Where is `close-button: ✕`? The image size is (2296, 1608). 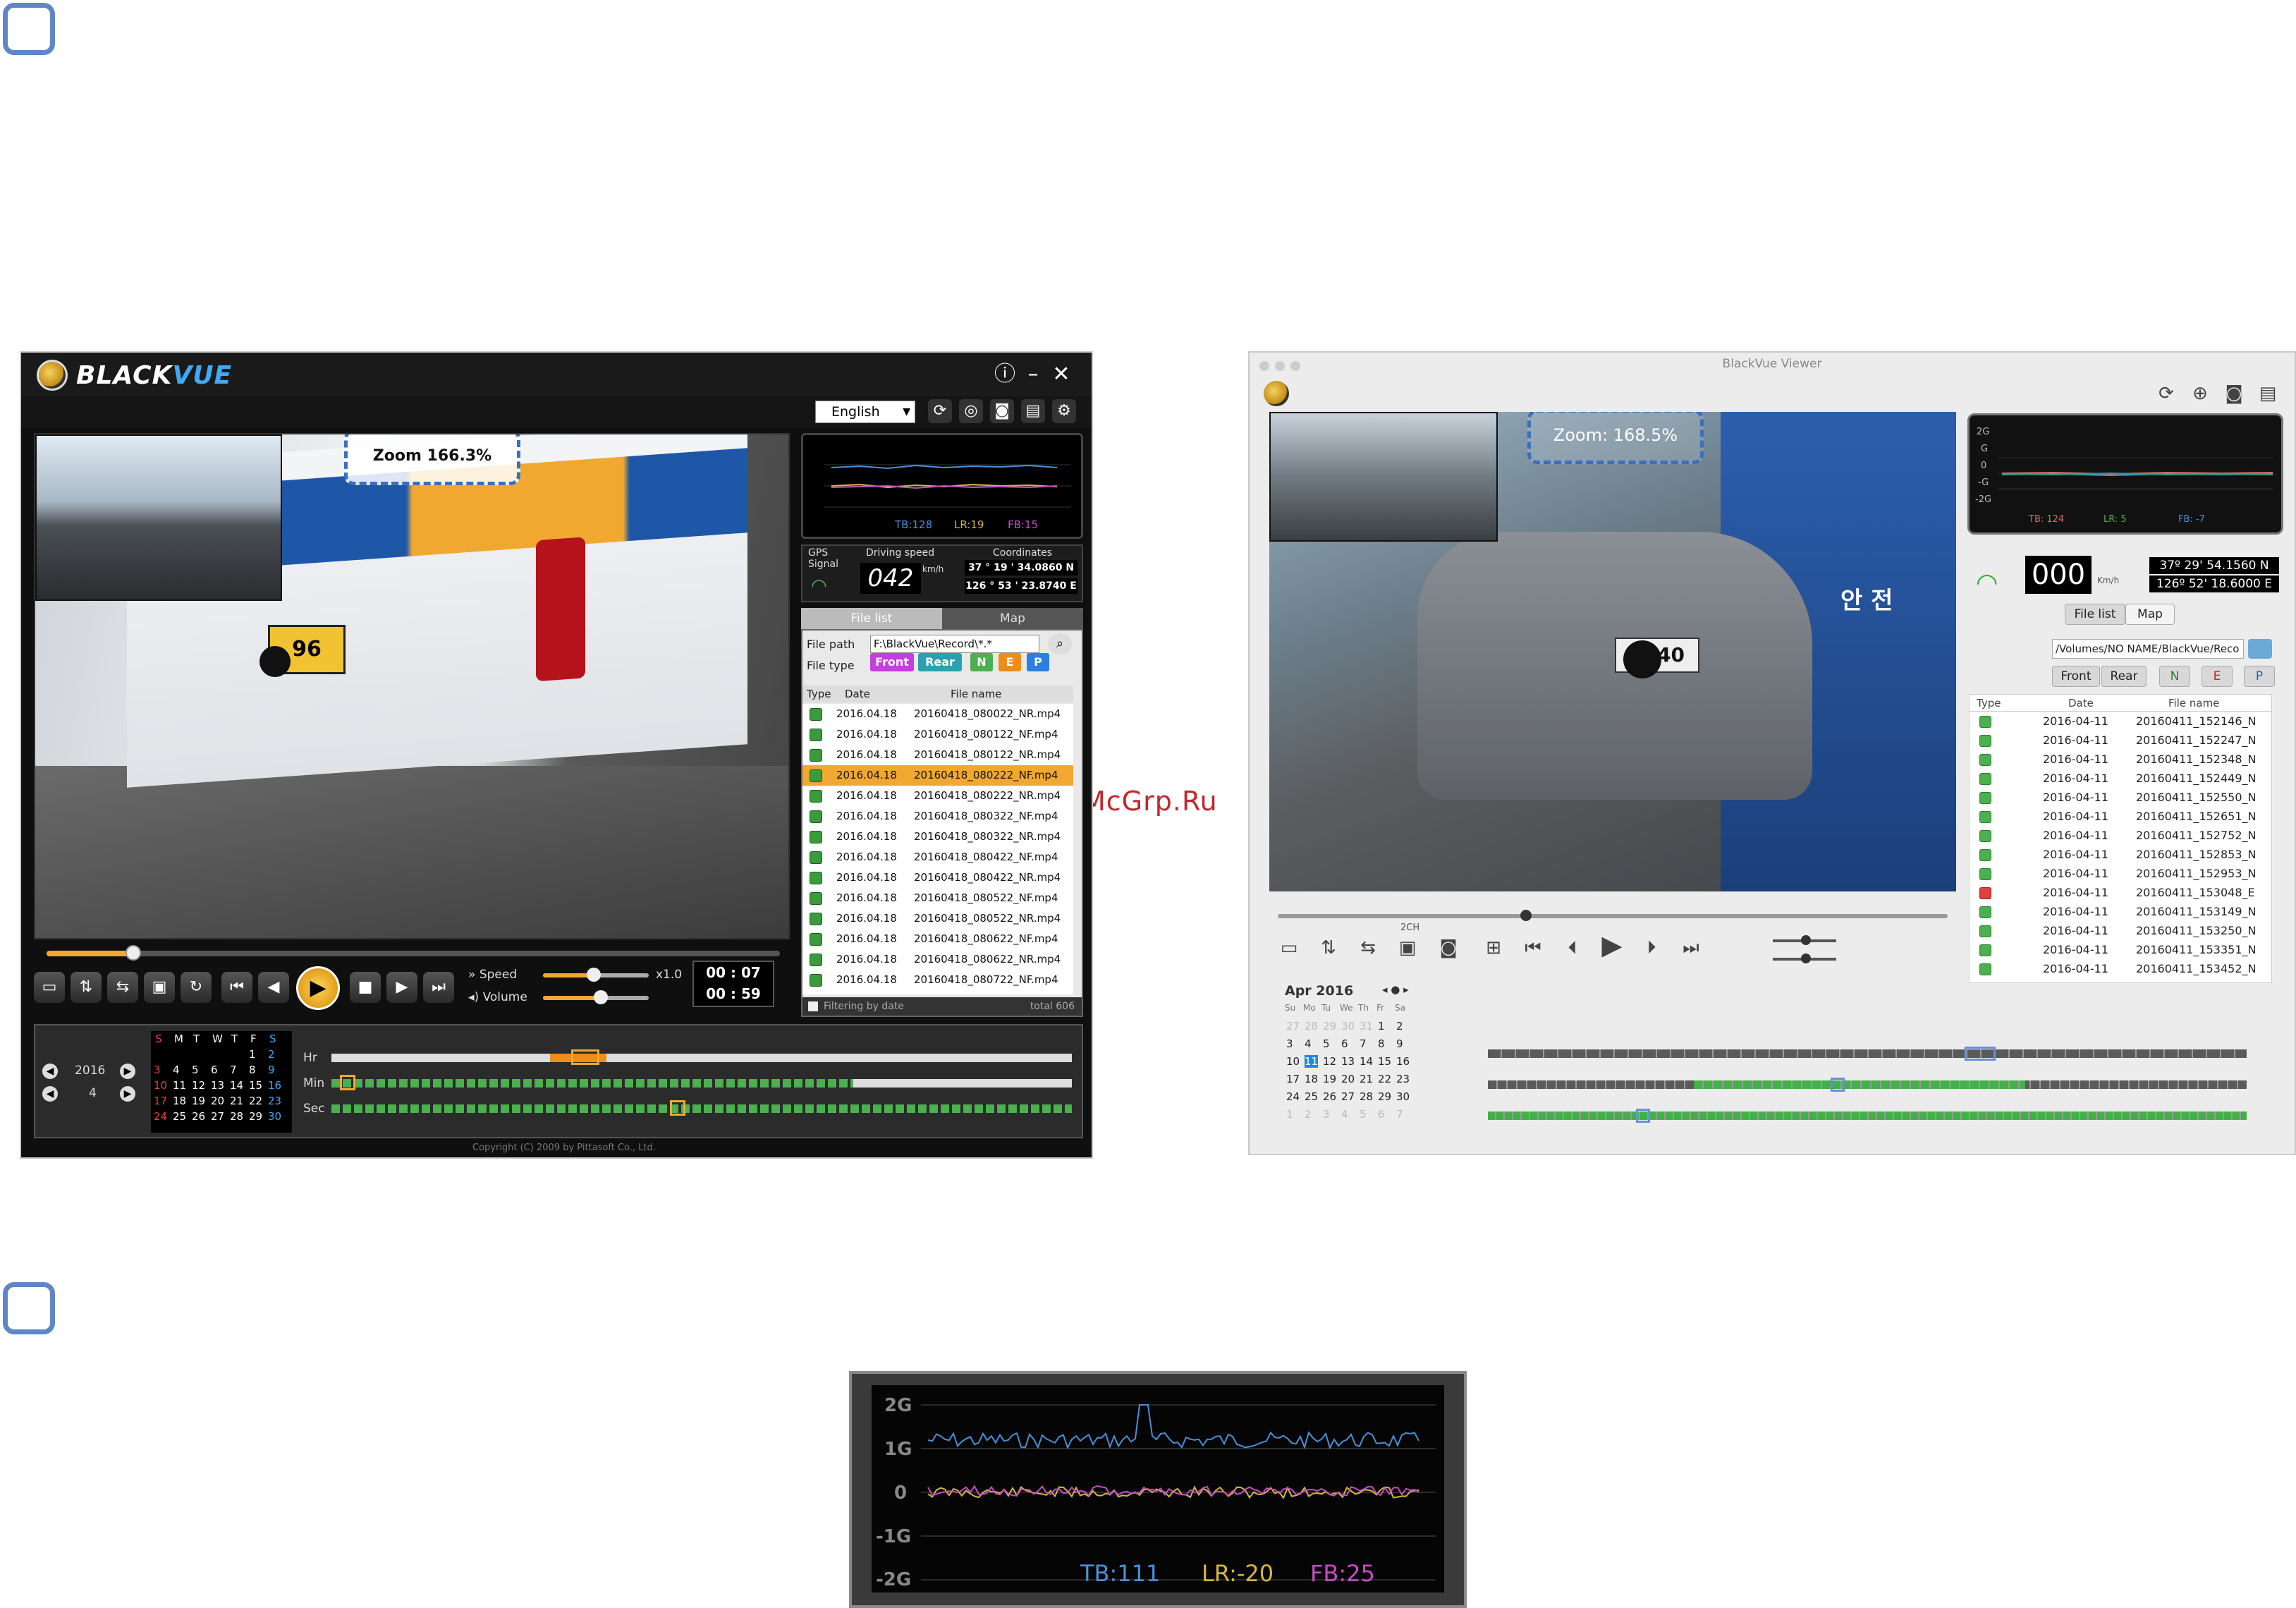
close-button: ✕ is located at coordinates (1061, 375).